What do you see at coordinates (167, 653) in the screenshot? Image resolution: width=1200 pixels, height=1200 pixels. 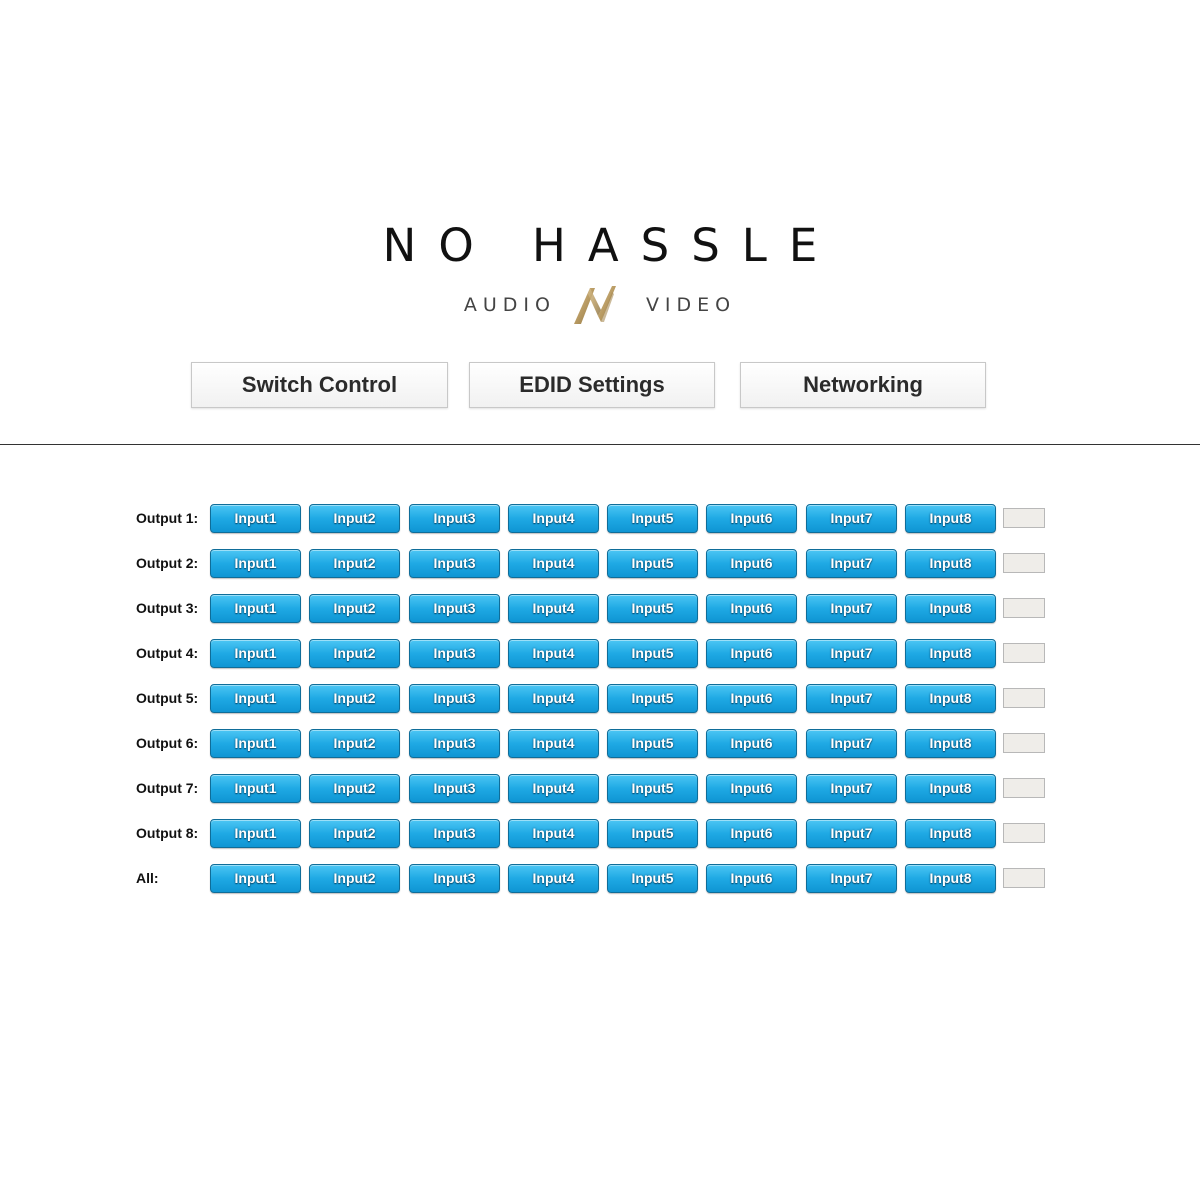 I see `output-label: Output 4:` at bounding box center [167, 653].